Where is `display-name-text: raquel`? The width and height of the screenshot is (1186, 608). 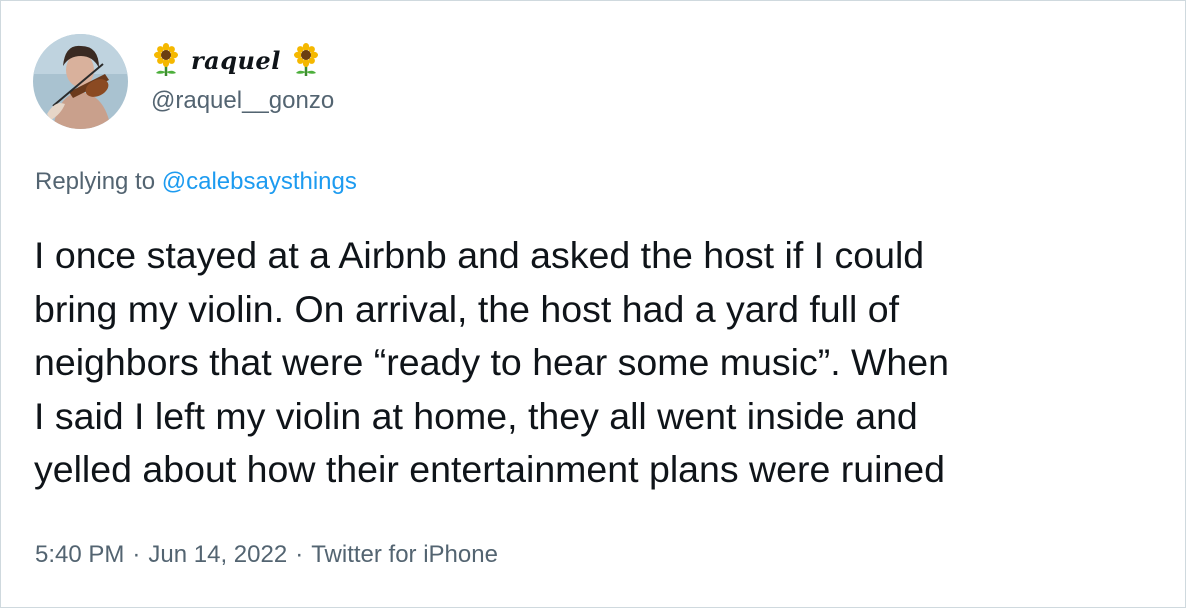
display-name-text: raquel is located at coordinates (236, 60).